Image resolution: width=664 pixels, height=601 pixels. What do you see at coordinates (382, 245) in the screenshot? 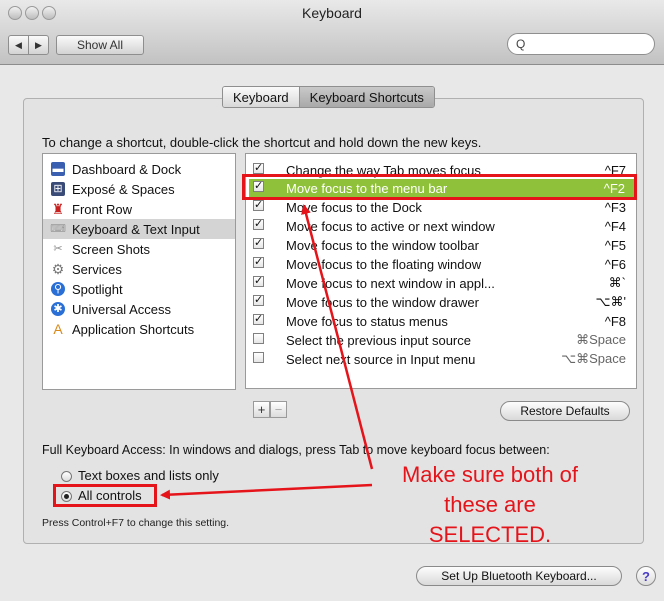
I see `shortcut-label: Move focus to the window toolbar` at bounding box center [382, 245].